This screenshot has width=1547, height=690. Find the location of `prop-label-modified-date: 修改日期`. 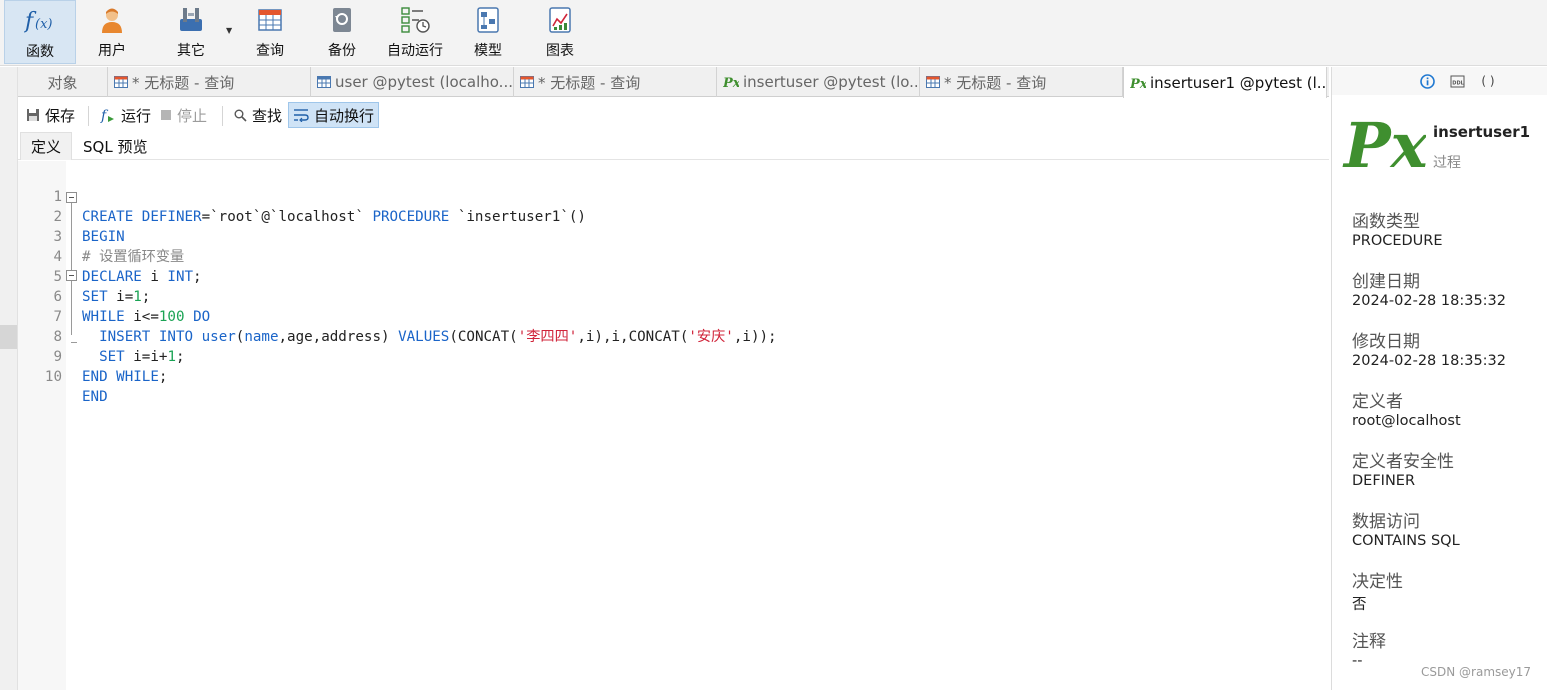

prop-label-modified-date: 修改日期 is located at coordinates (1386, 342).